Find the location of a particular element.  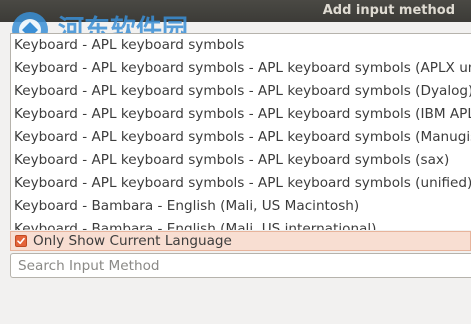

window-title: Add input method is located at coordinates (388, 10).